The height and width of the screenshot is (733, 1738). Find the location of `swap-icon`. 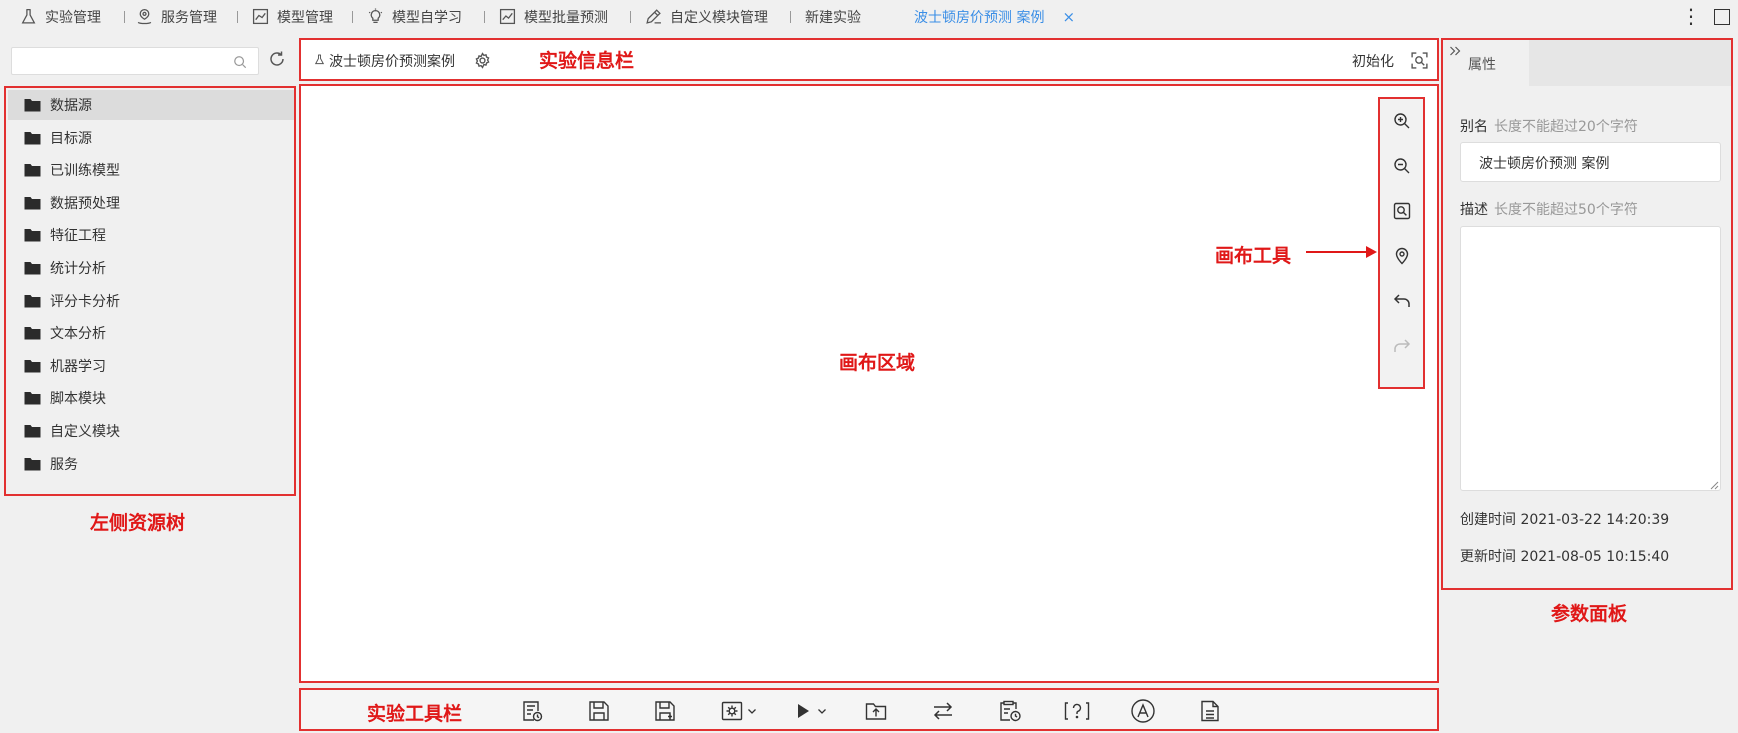

swap-icon is located at coordinates (943, 711).